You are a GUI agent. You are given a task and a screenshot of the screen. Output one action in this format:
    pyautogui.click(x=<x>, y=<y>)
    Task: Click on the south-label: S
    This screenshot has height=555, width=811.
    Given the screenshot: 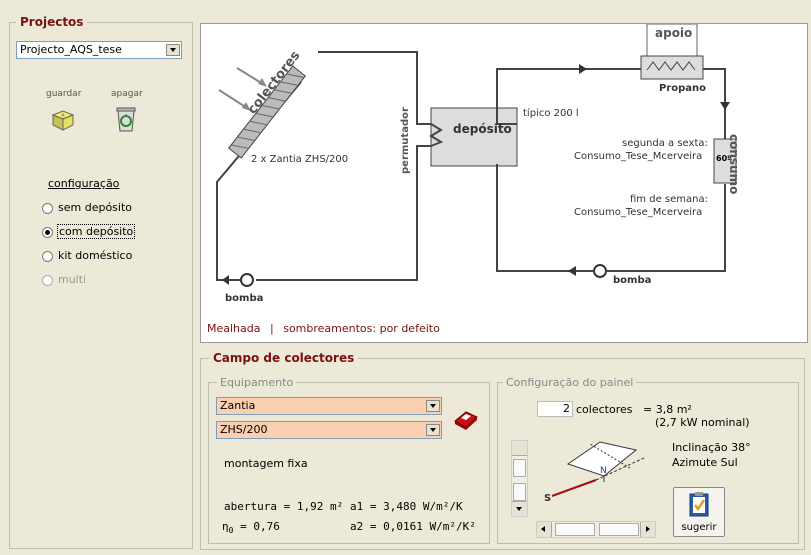 What is the action you would take?
    pyautogui.click(x=548, y=498)
    